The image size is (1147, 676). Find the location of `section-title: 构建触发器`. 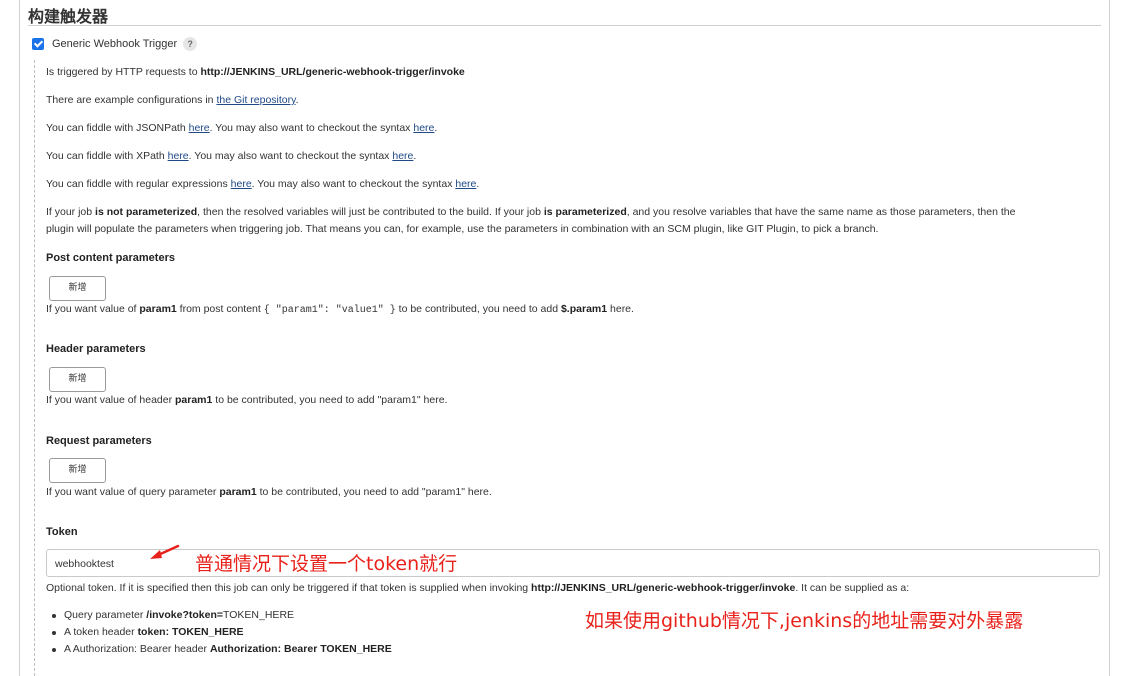

section-title: 构建触发器 is located at coordinates (68, 16).